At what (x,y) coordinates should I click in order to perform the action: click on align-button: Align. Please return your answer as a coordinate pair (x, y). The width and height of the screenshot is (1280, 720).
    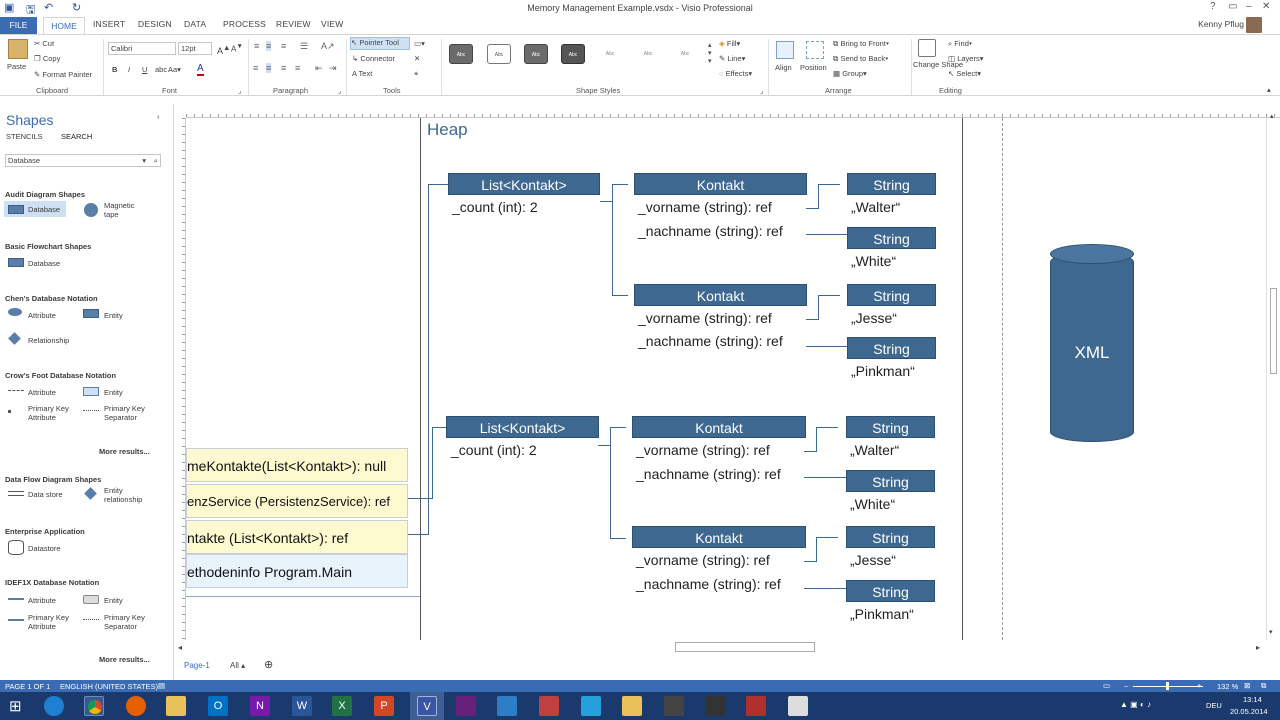
    Looking at the image, I should click on (783, 67).